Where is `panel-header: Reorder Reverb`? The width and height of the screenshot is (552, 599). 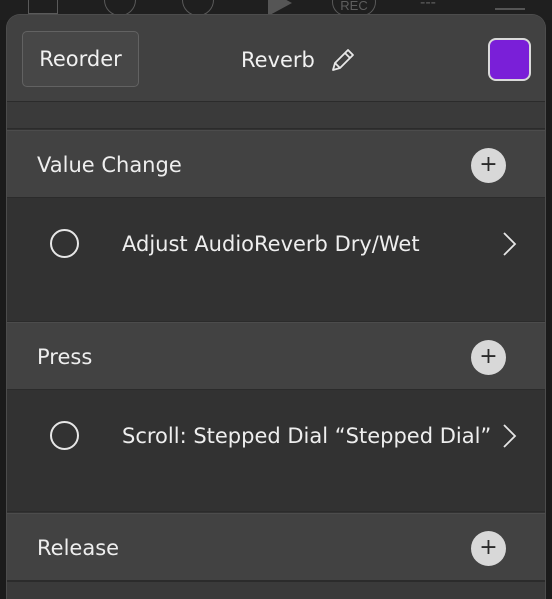 panel-header: Reorder Reverb is located at coordinates (276, 58).